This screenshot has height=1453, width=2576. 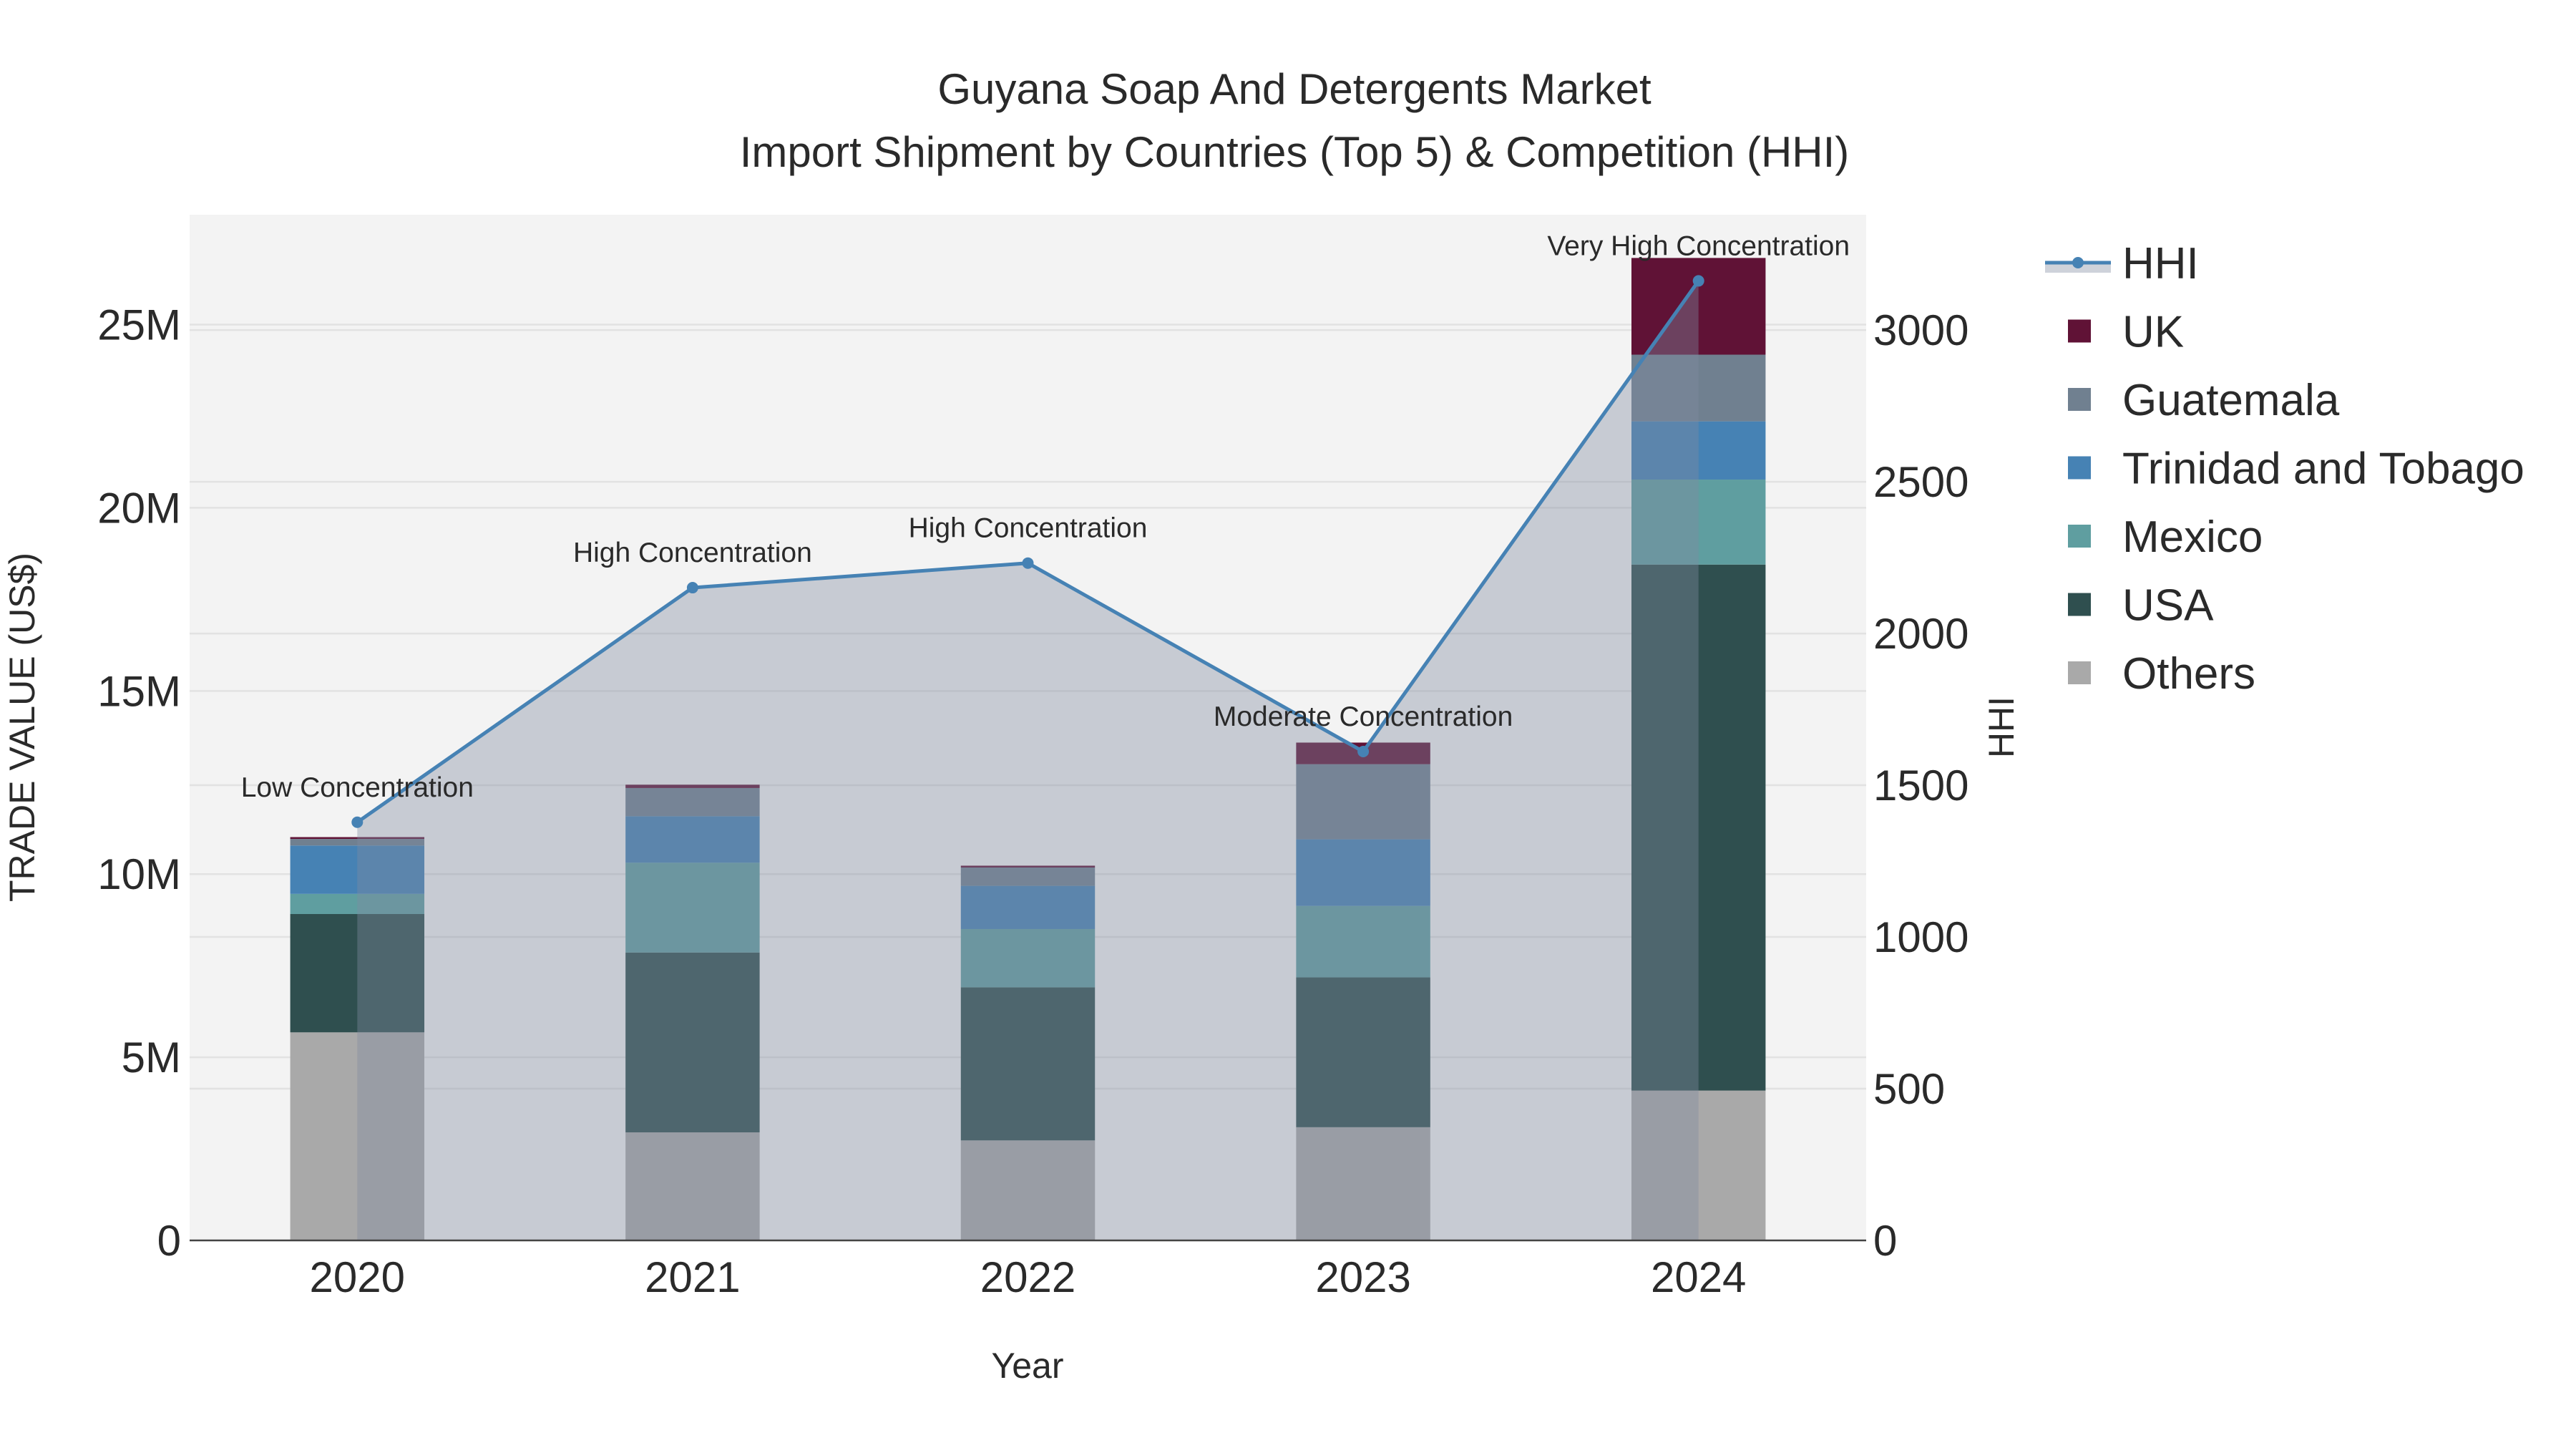 What do you see at coordinates (1920, 330) in the screenshot?
I see `y2-tick-label: 3000` at bounding box center [1920, 330].